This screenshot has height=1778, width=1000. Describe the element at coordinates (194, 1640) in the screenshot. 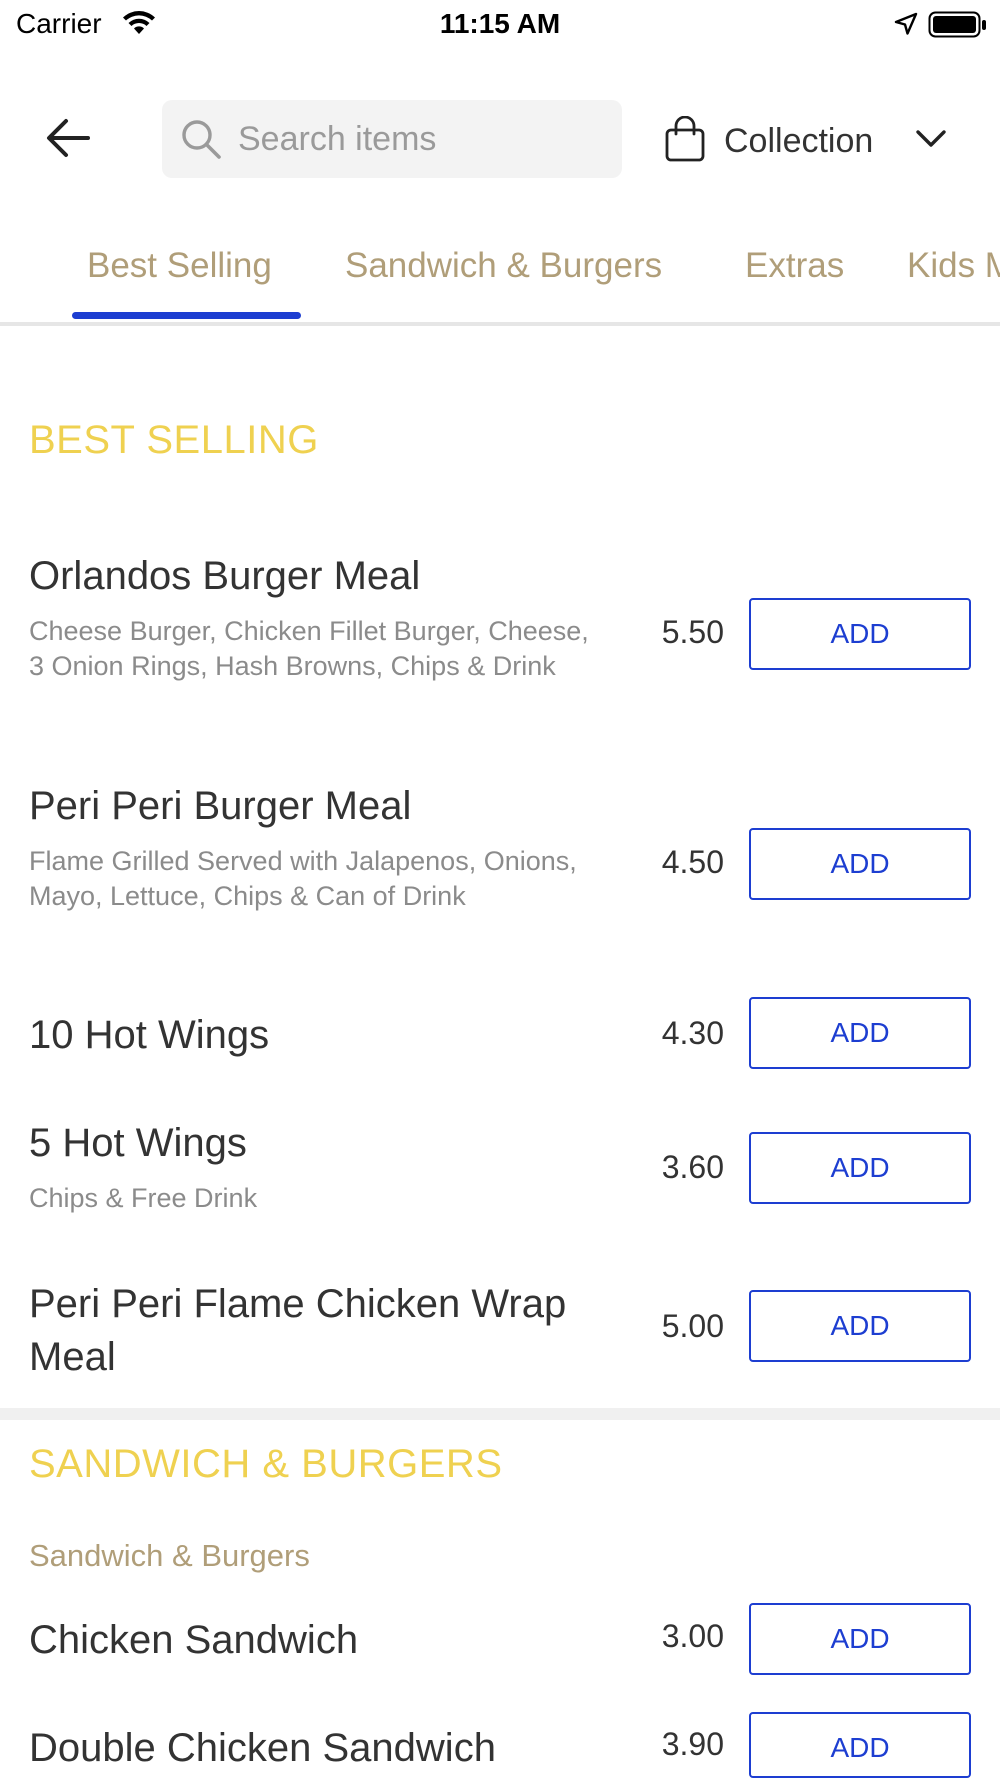

I see `item-name: Chicken Sandwich` at that location.